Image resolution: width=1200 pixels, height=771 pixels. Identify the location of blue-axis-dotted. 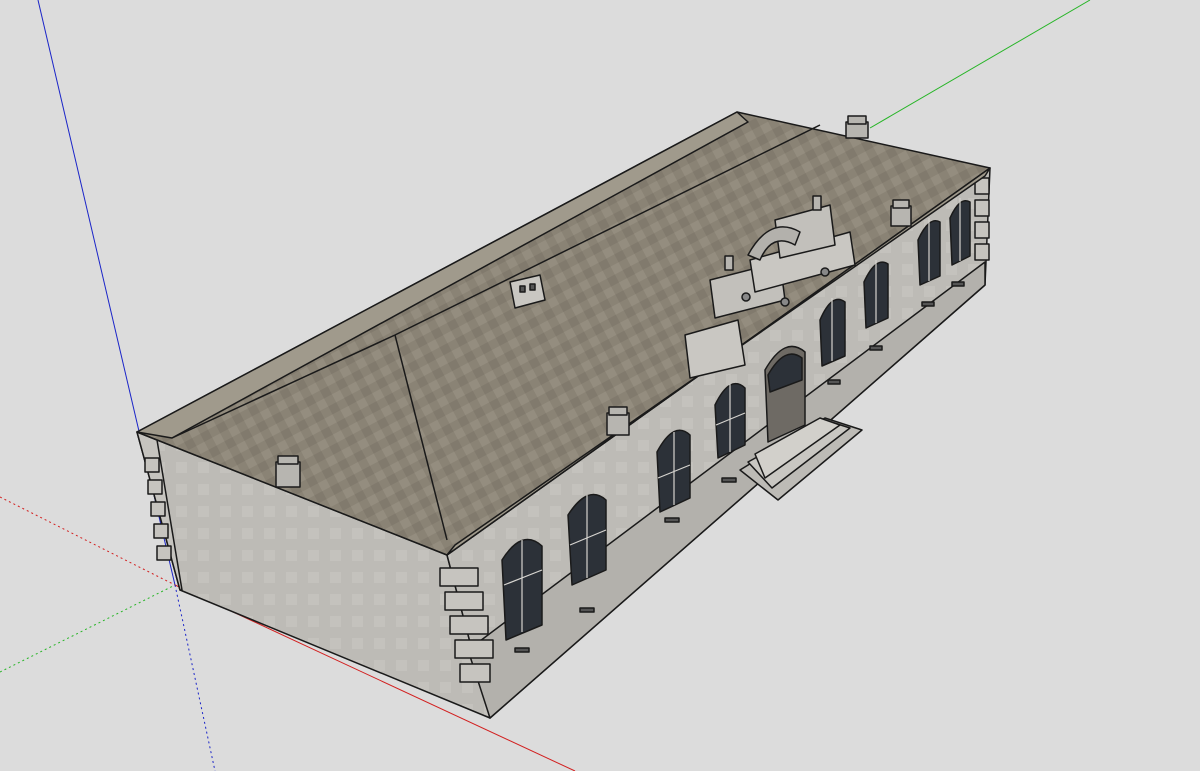
(195, 677).